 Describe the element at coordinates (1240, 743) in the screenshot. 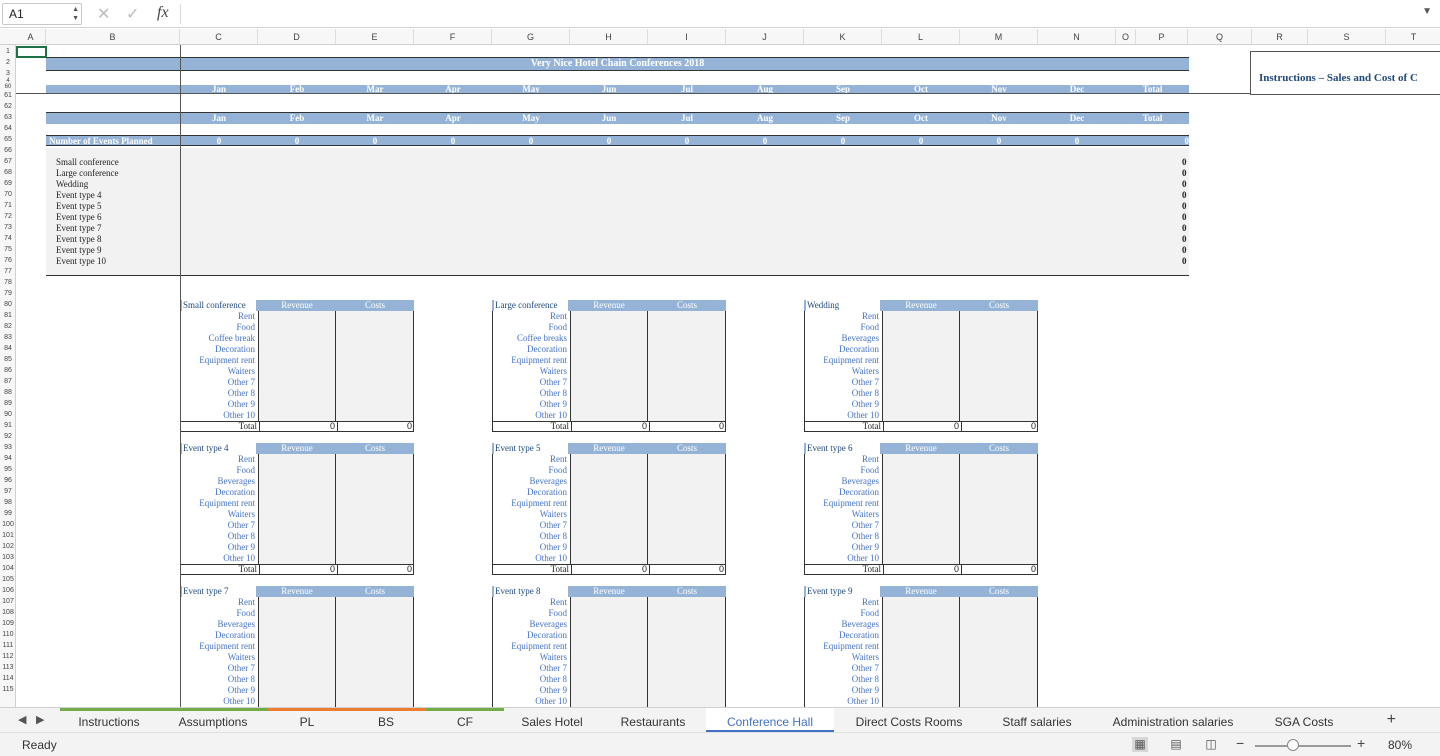

I see `zoom-out-icon: −` at that location.